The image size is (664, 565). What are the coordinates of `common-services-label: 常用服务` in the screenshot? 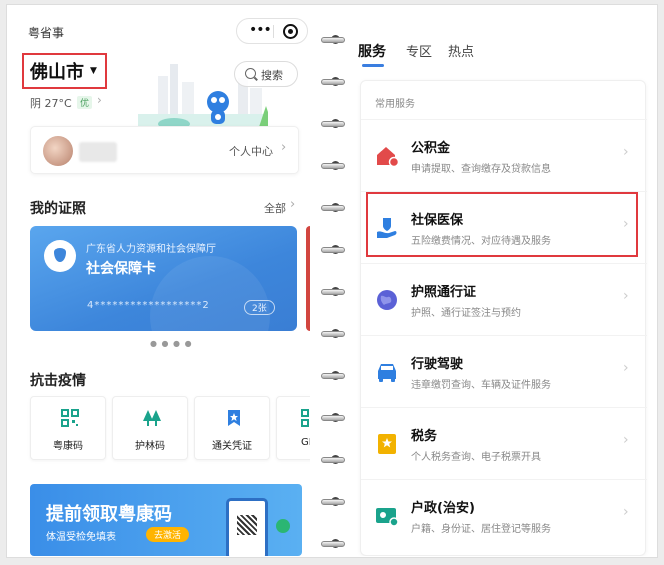 It's located at (395, 104).